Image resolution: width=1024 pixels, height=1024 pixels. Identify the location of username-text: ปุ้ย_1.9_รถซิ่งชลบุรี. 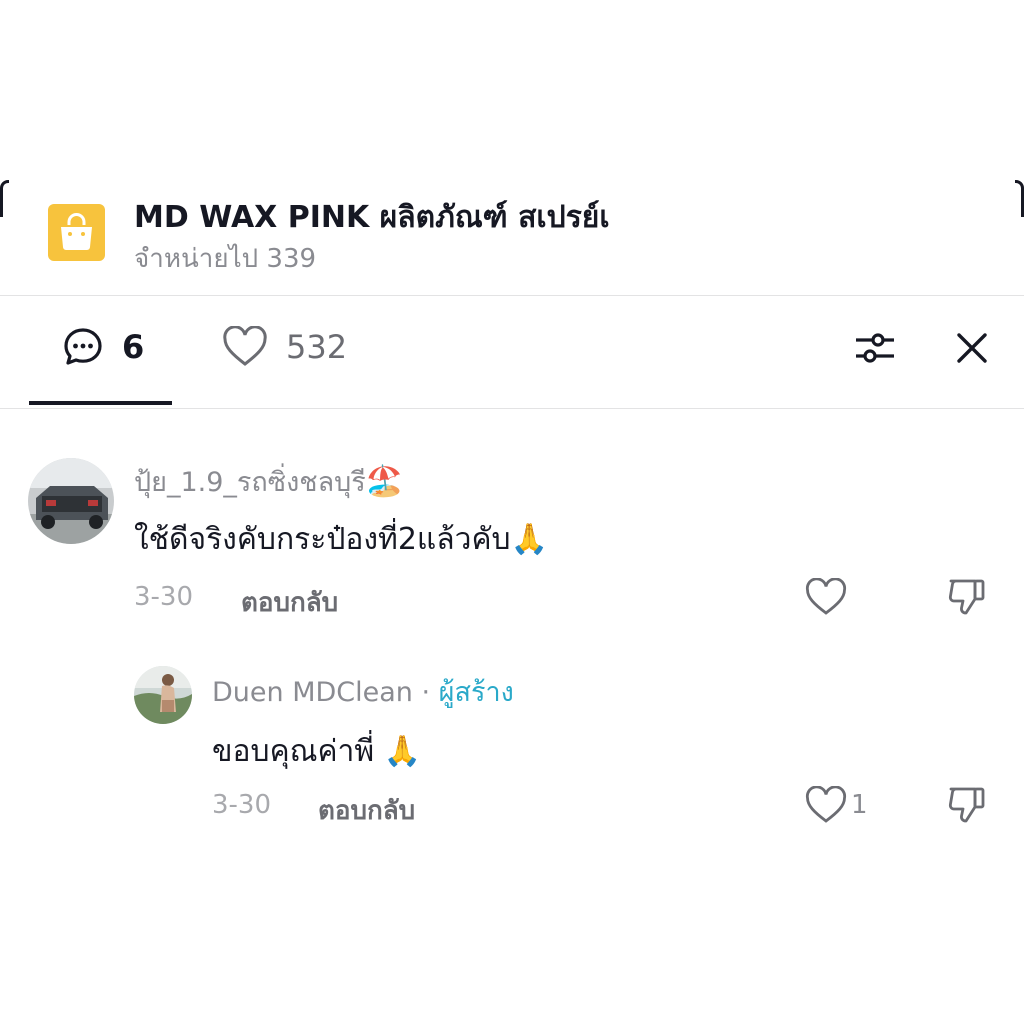
(250, 482).